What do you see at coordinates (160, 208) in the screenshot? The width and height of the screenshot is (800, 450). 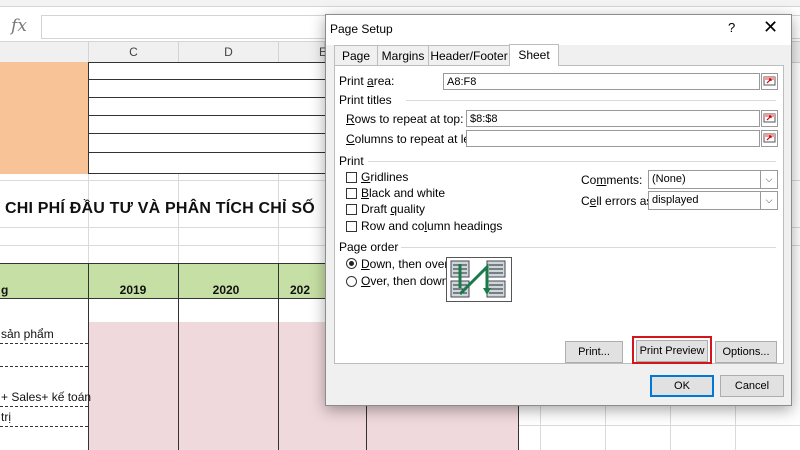 I see `sheet-title: CHI PHÍ ĐẦU TƯ VÀ PHÂN TÍCH CHỈ SỐ` at bounding box center [160, 208].